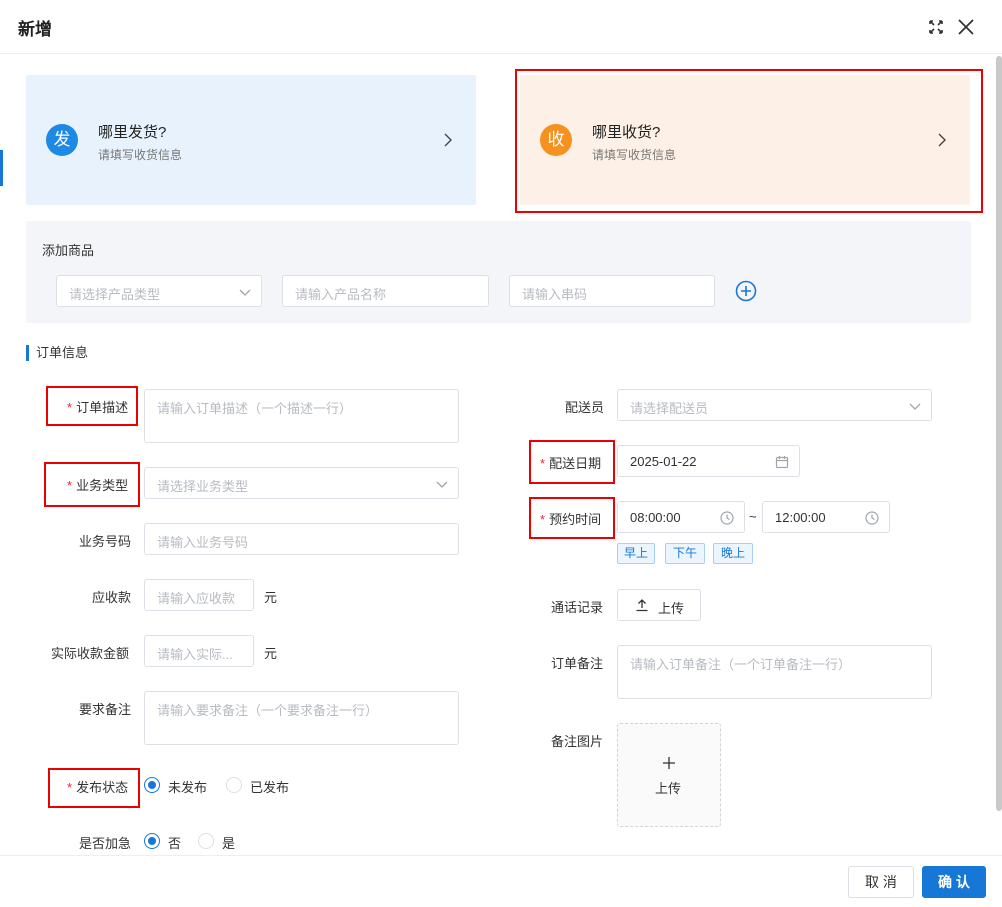 The height and width of the screenshot is (907, 1002). Describe the element at coordinates (94, 788) in the screenshot. I see `highlight-publish-status` at that location.